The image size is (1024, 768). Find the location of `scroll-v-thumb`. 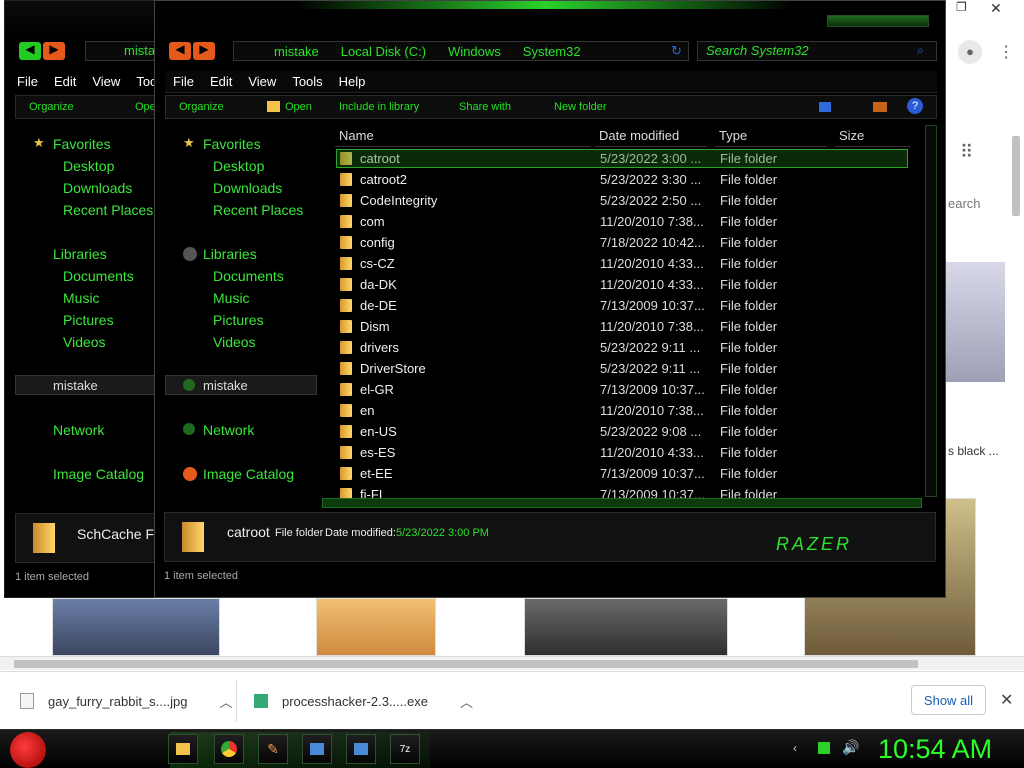

scroll-v-thumb is located at coordinates (1016, 176).